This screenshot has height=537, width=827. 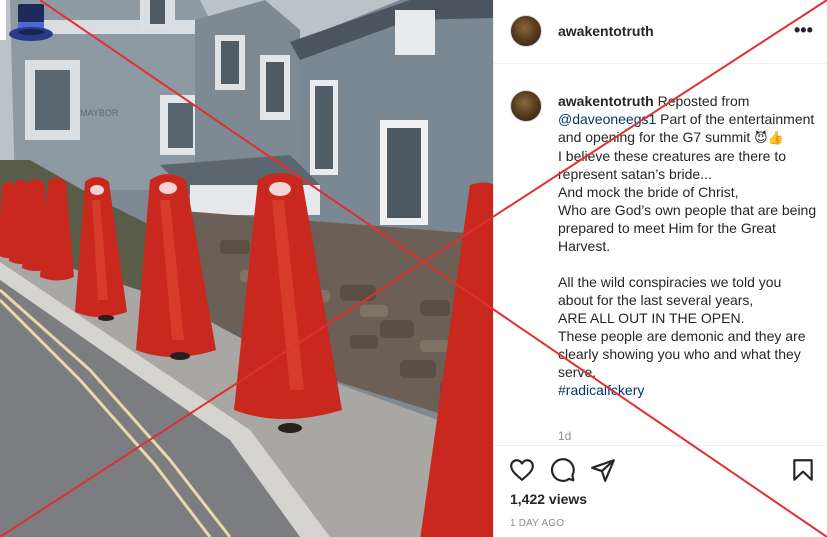 I want to click on comment-icon, so click(x=563, y=470).